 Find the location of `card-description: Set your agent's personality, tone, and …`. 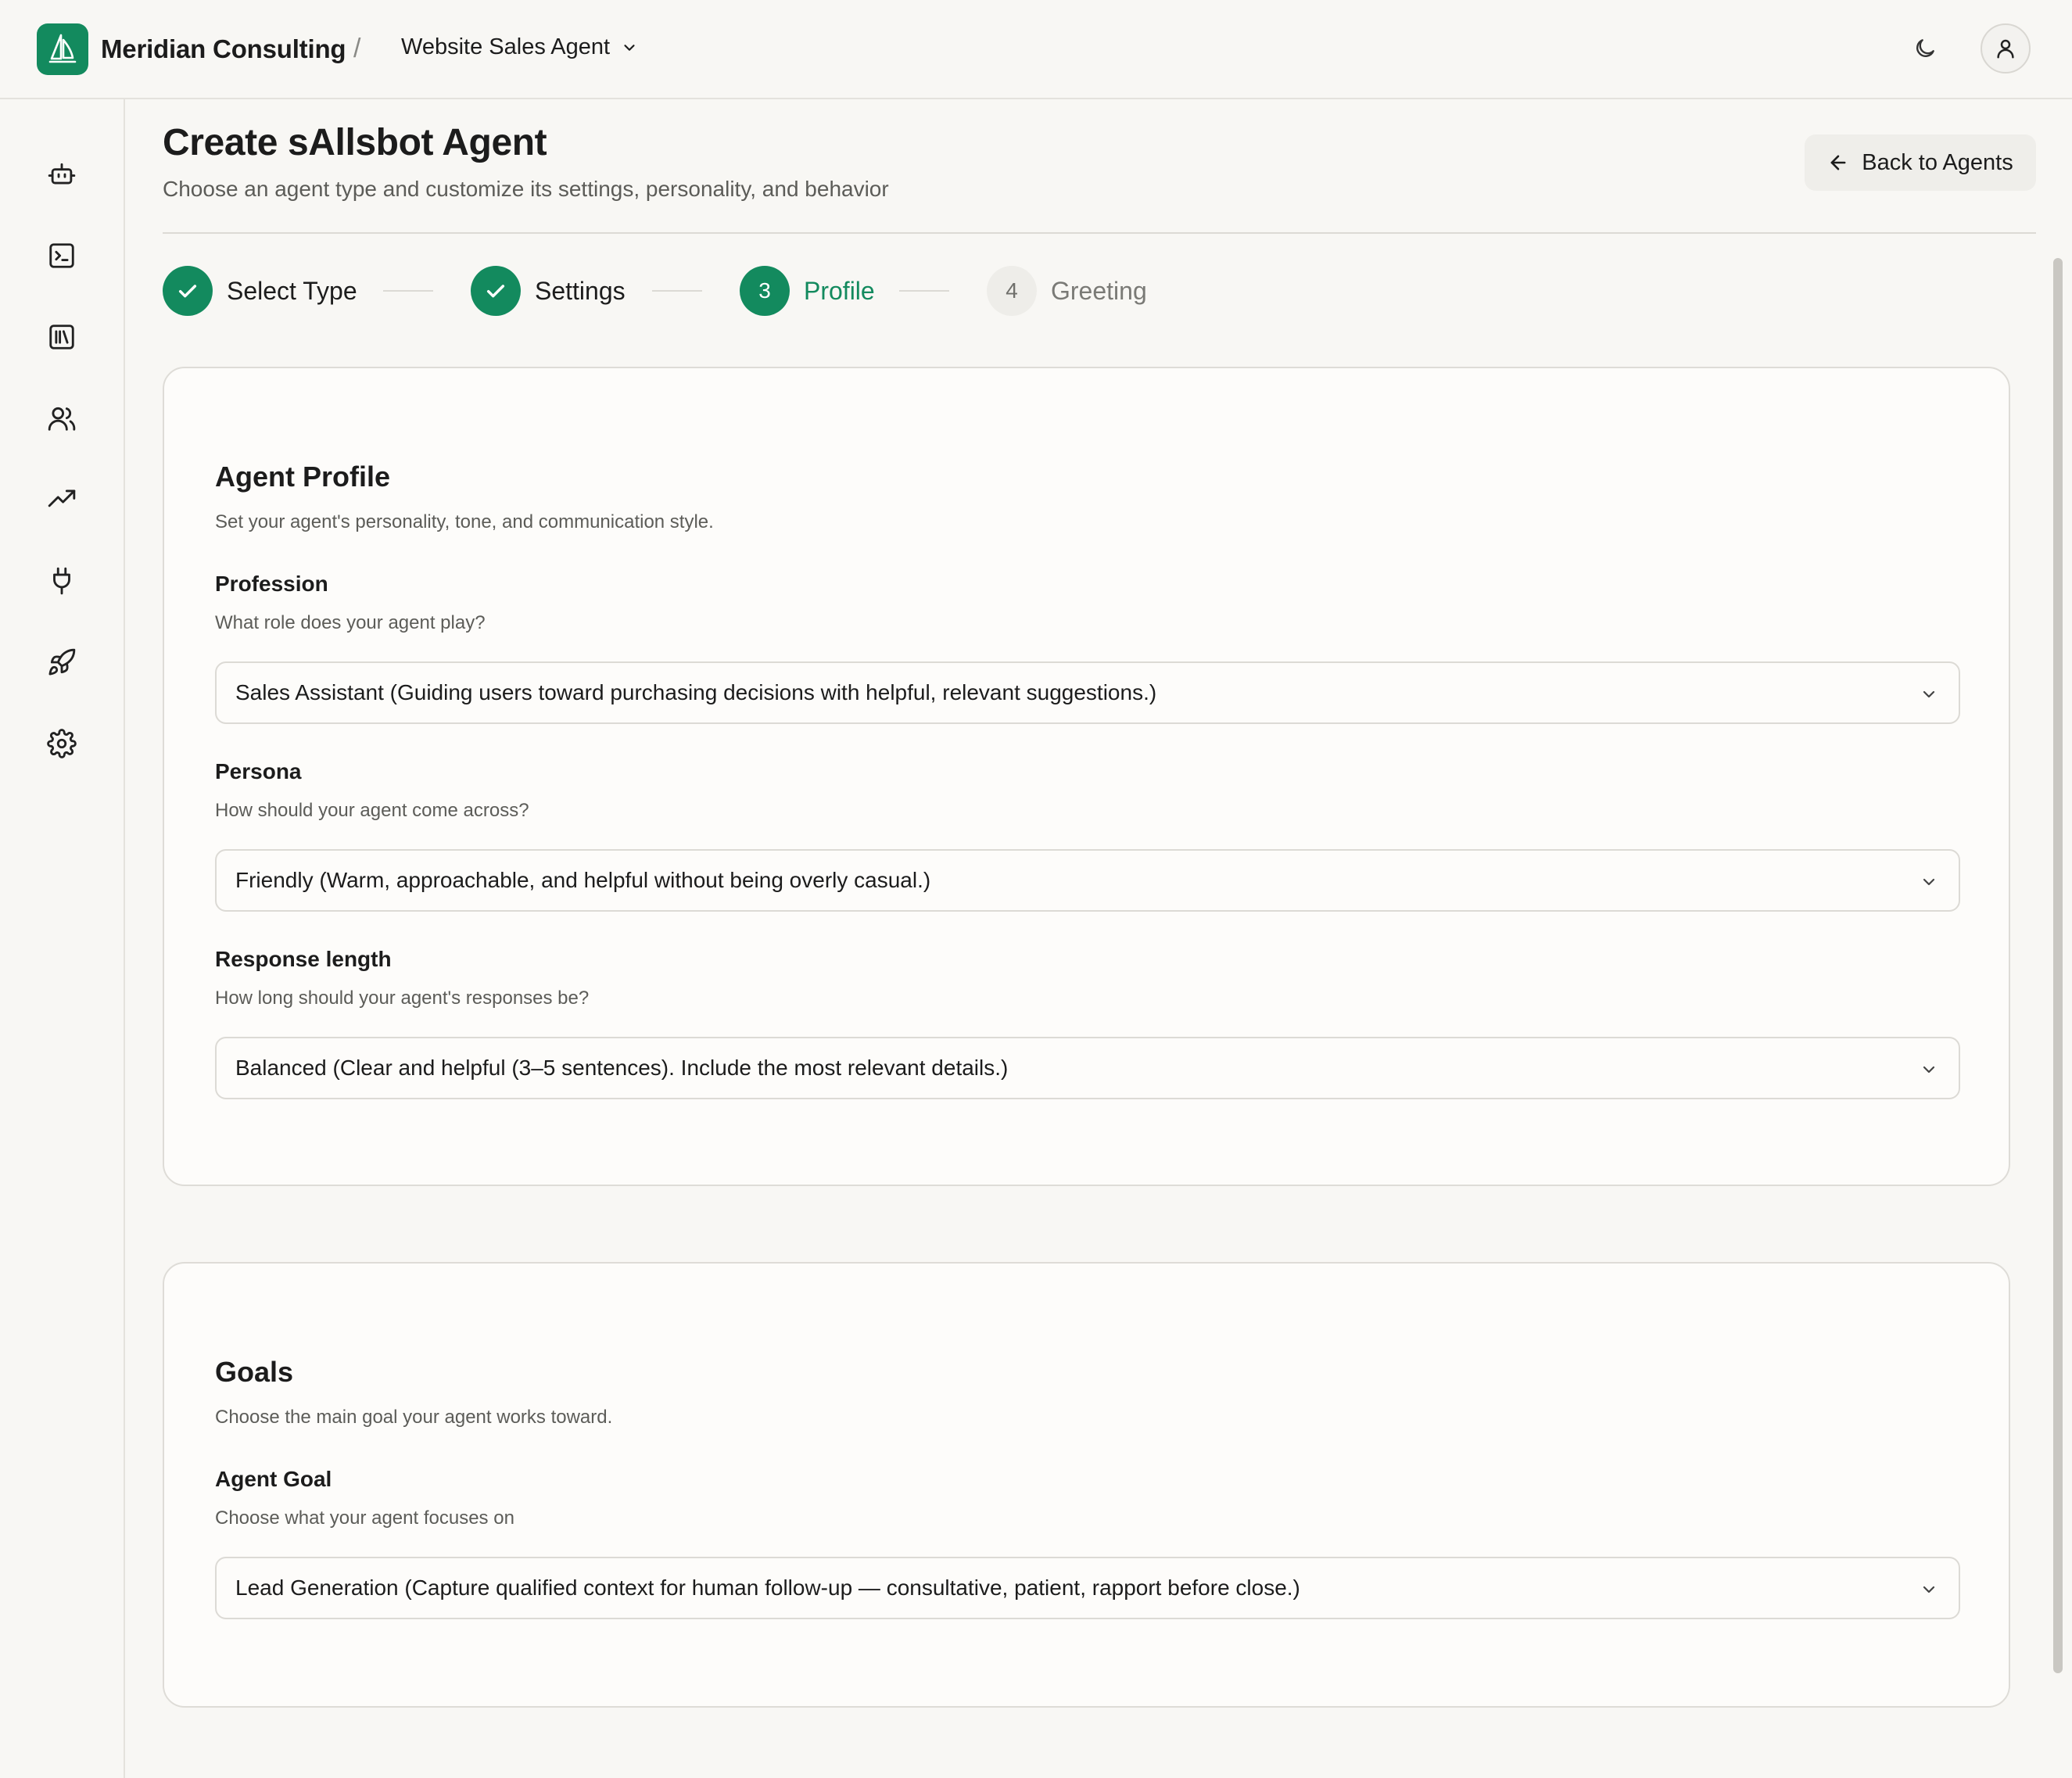

card-description: Set your agent's personality, tone, and … is located at coordinates (465, 521).